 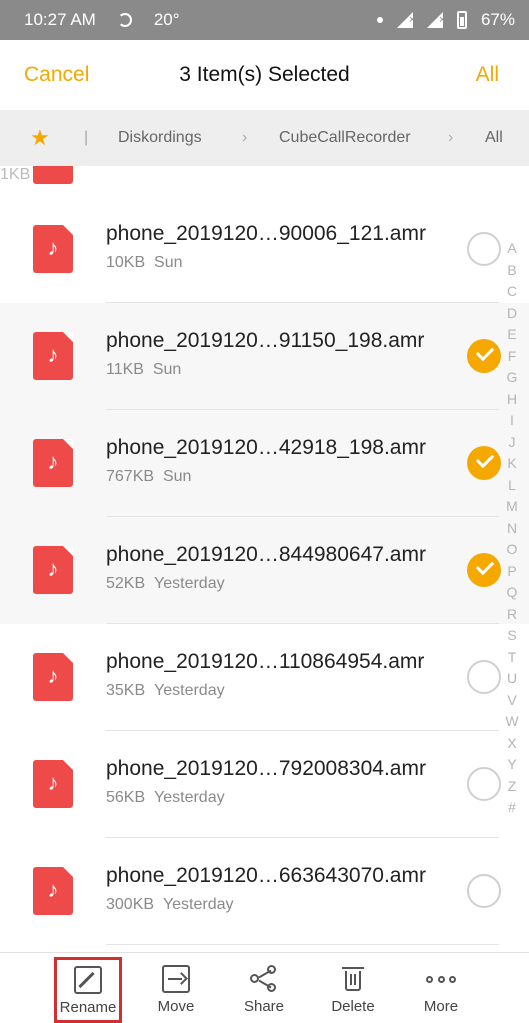 What do you see at coordinates (265, 661) in the screenshot?
I see `file-name: phone_2019120…110864954.amr` at bounding box center [265, 661].